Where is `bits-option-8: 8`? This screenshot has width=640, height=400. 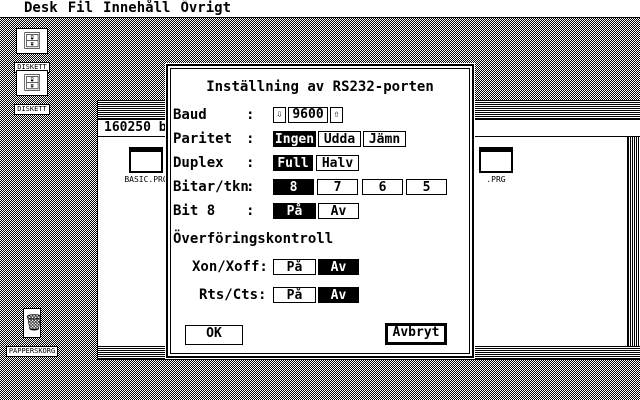 bits-option-8: 8 is located at coordinates (293, 187).